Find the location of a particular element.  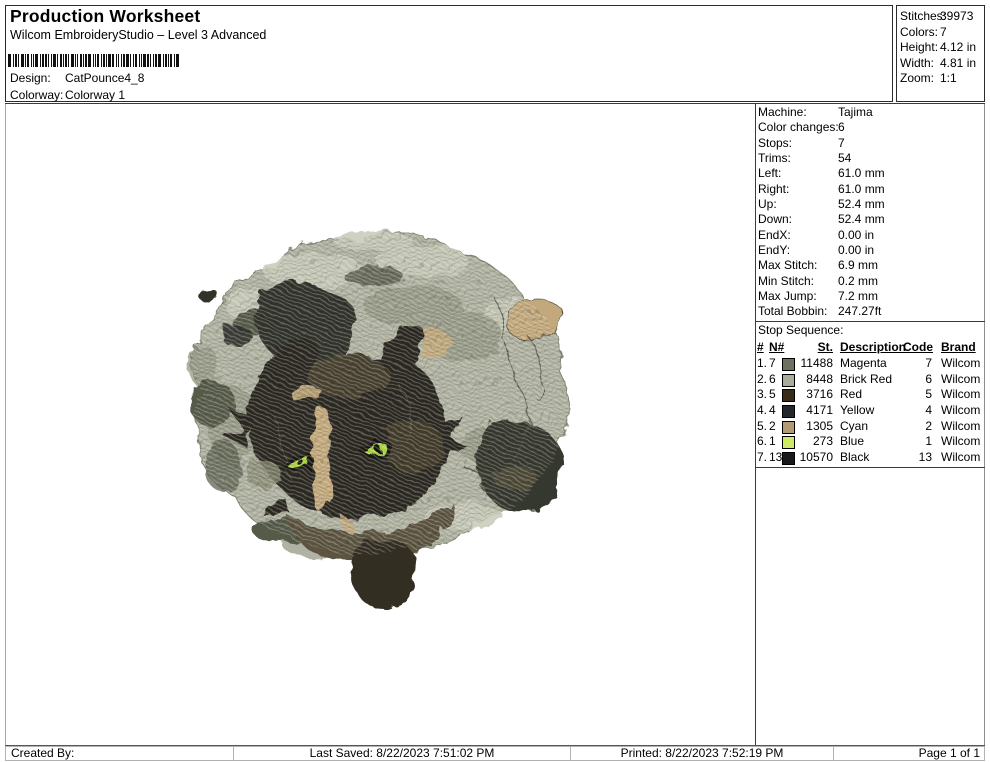

cell-num: 3. is located at coordinates (762, 394).